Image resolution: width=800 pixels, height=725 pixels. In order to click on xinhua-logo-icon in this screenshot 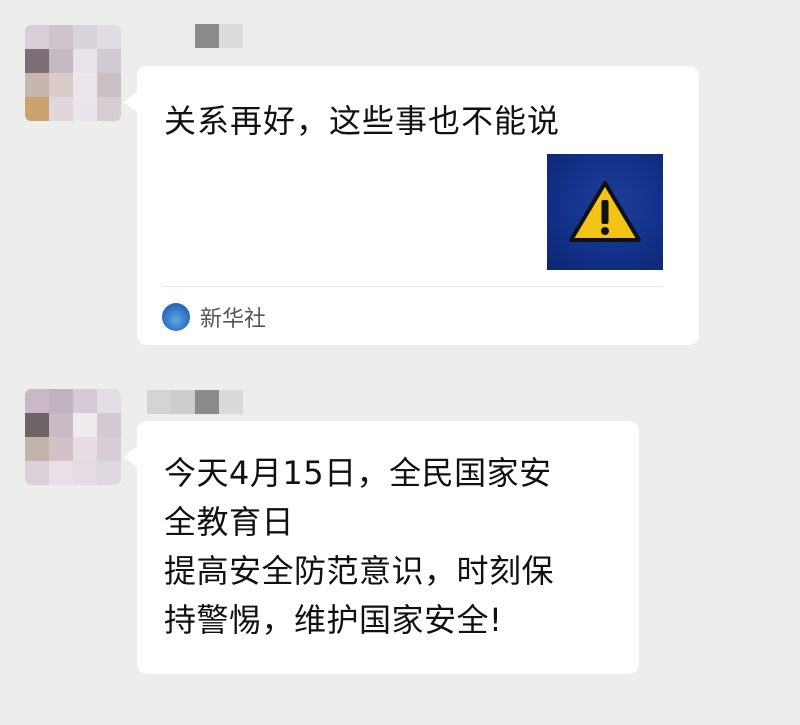, I will do `click(176, 317)`.